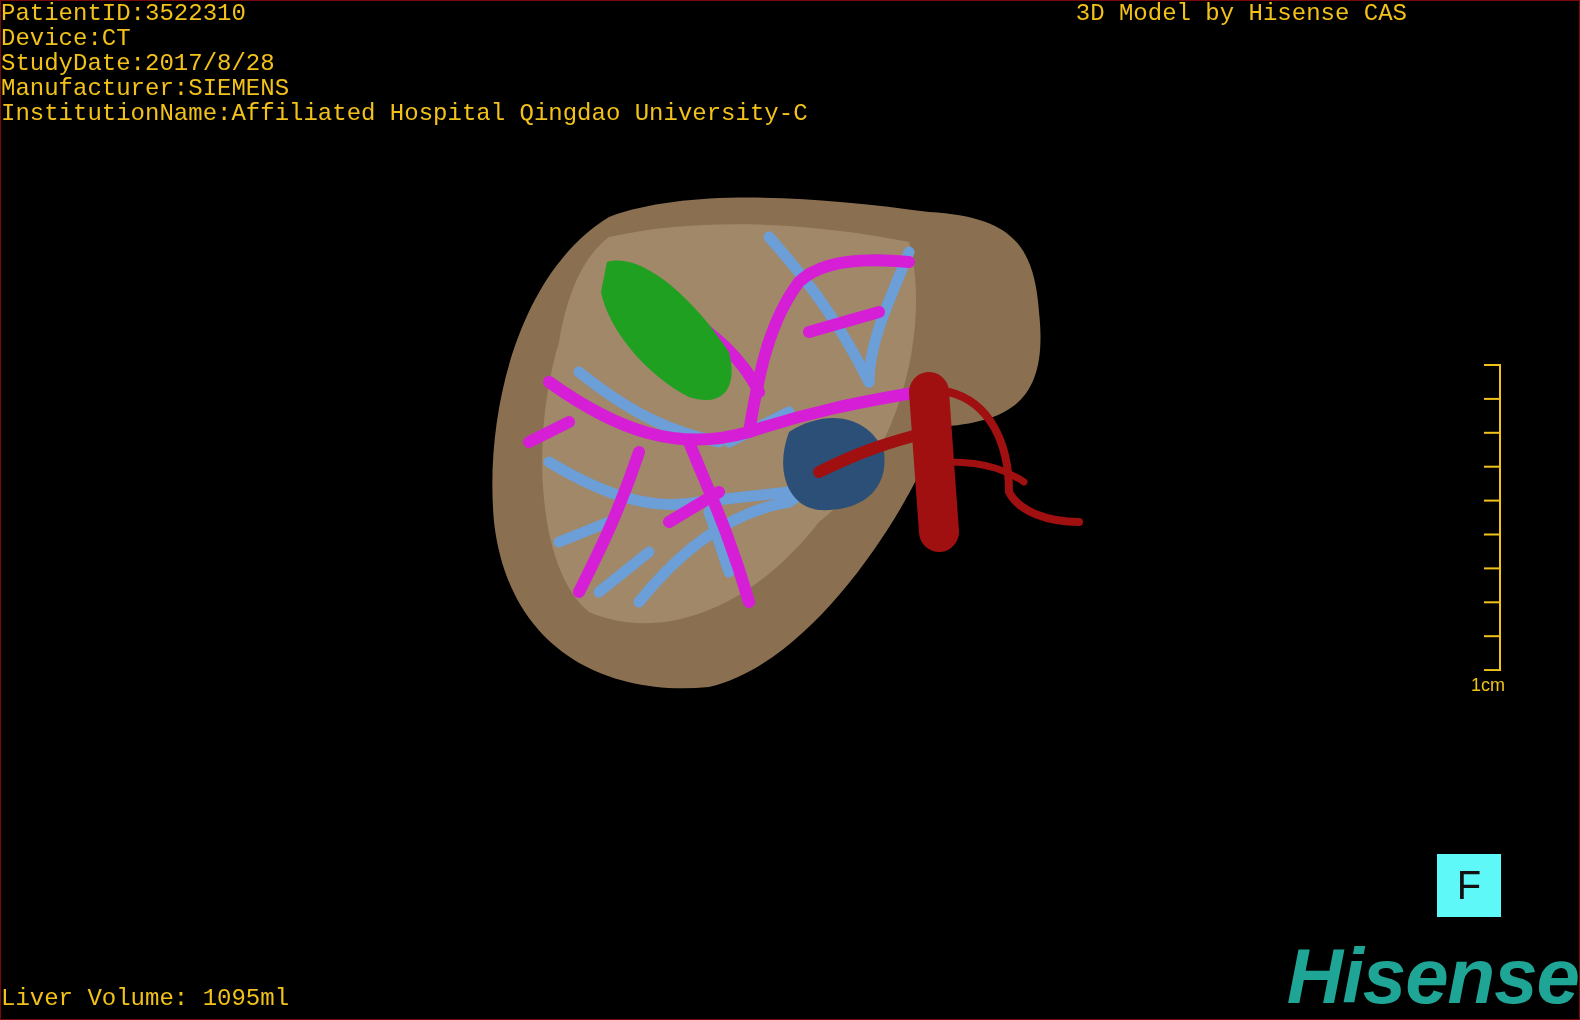  I want to click on info-line: Manufacturer:SIEMENS, so click(146, 88).